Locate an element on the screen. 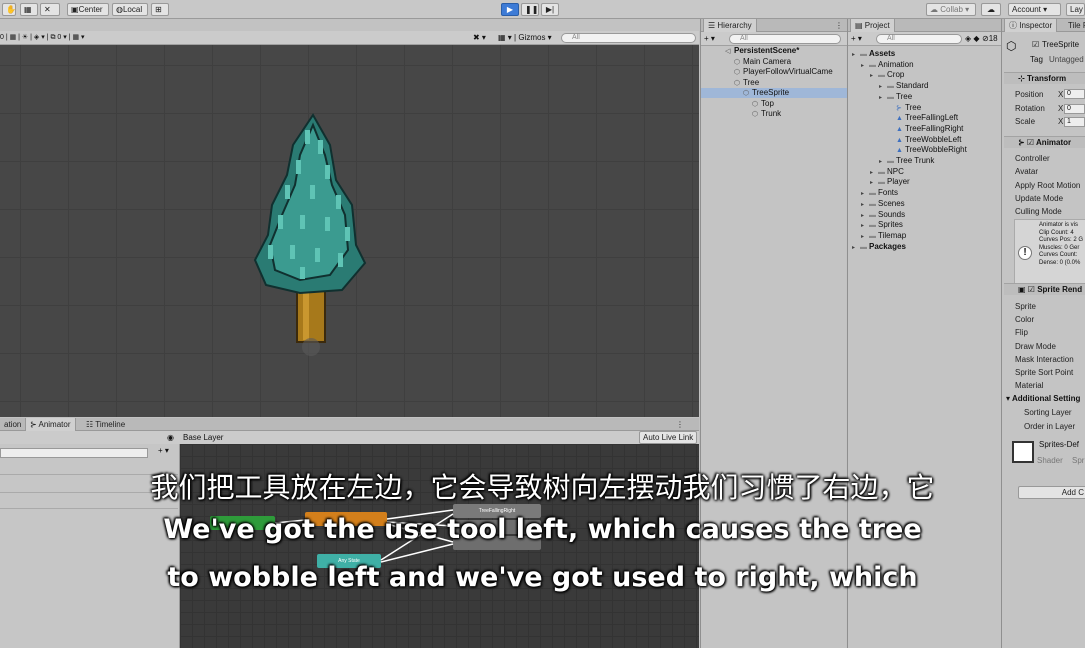  filter-icon: ◈ ◆ is located at coordinates (972, 39).